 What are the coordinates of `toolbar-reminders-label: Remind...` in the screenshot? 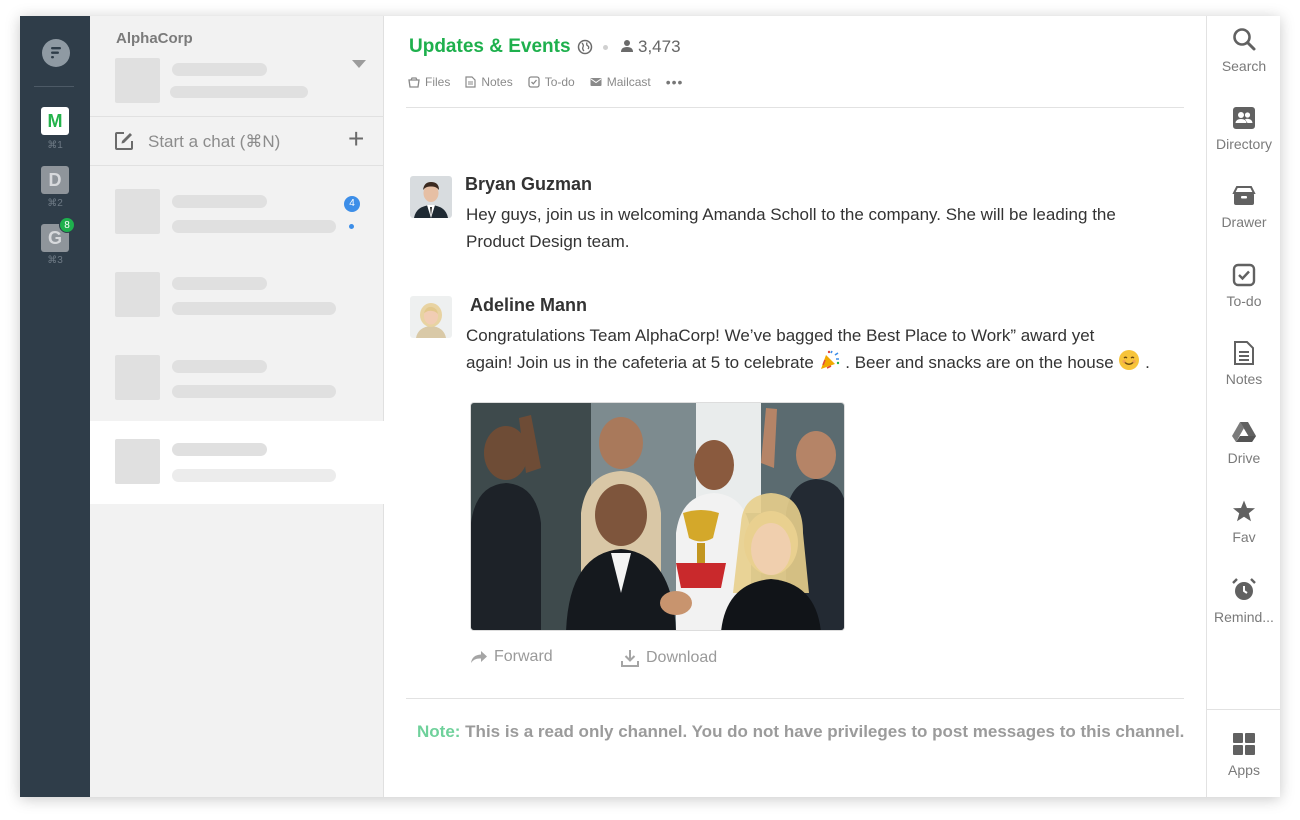 It's located at (1244, 617).